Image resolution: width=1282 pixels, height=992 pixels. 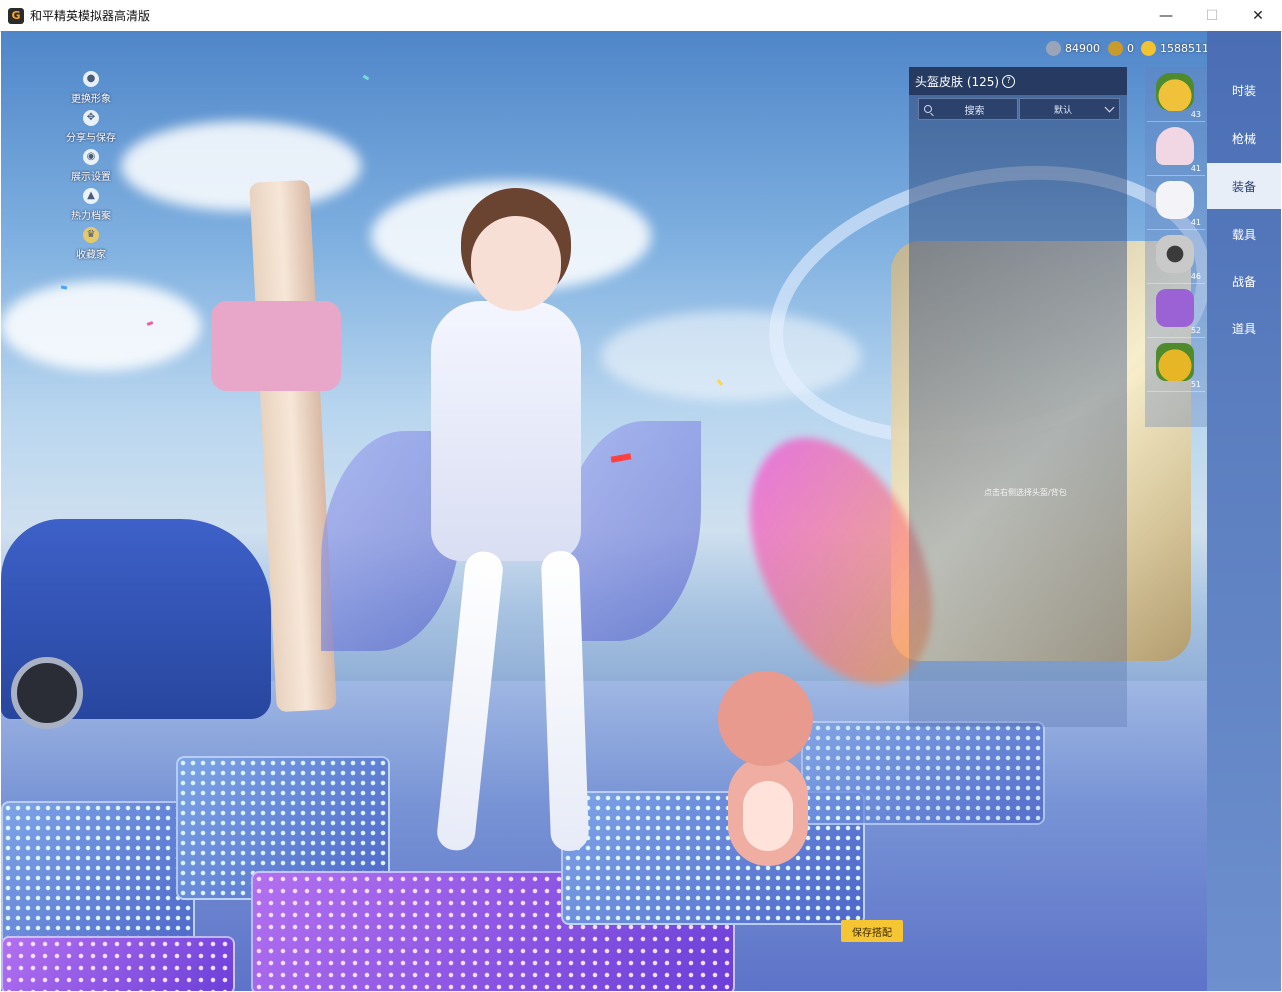 I want to click on left-side-menu: ● 更换形象 ✥ 分享与保存 ◉ 展示设置 ▲ 热力档案 ♛ 收藏家, so click(x=91, y=168).